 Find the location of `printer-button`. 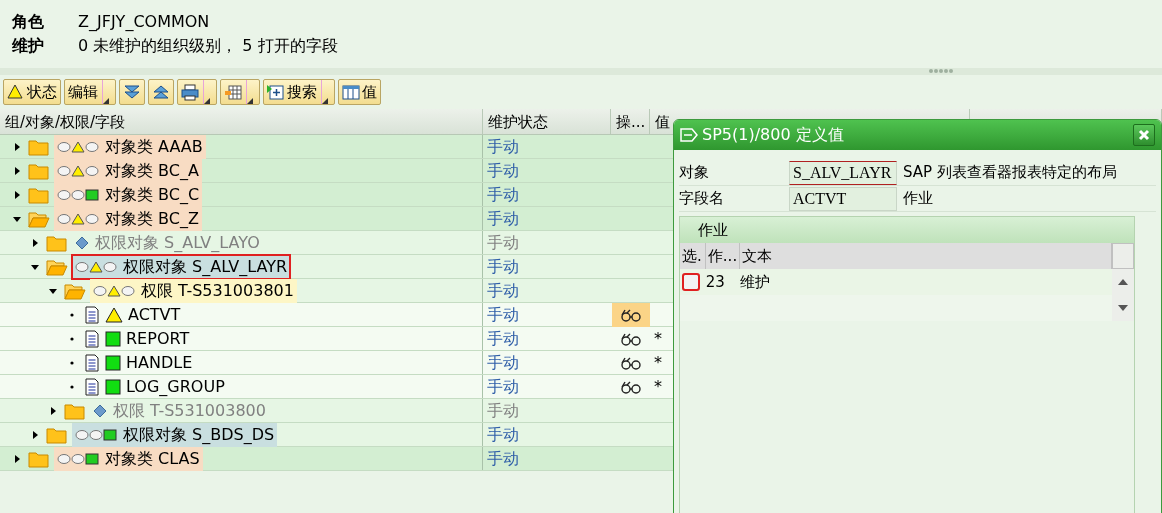

printer-button is located at coordinates (197, 92).